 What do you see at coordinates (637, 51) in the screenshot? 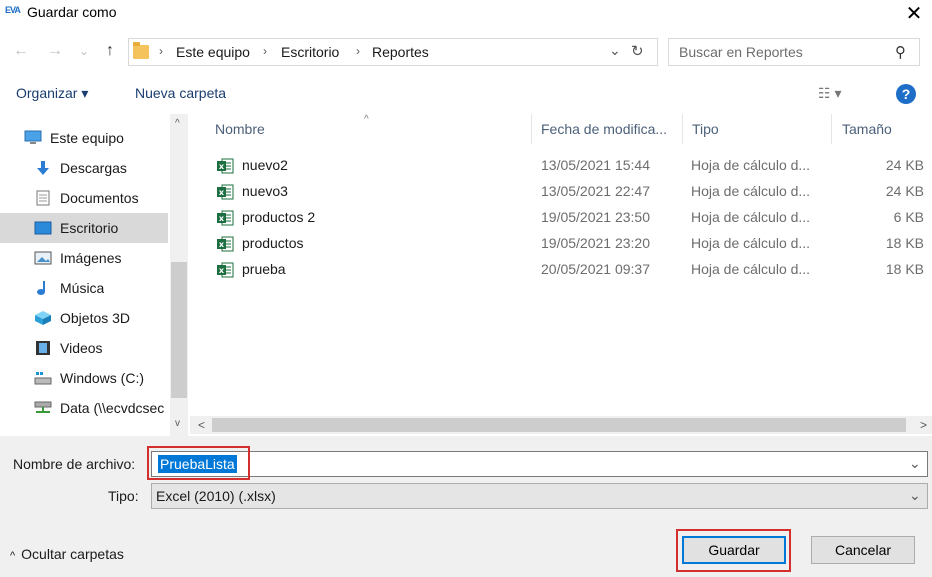
I see `refresh-icon: ↻` at bounding box center [637, 51].